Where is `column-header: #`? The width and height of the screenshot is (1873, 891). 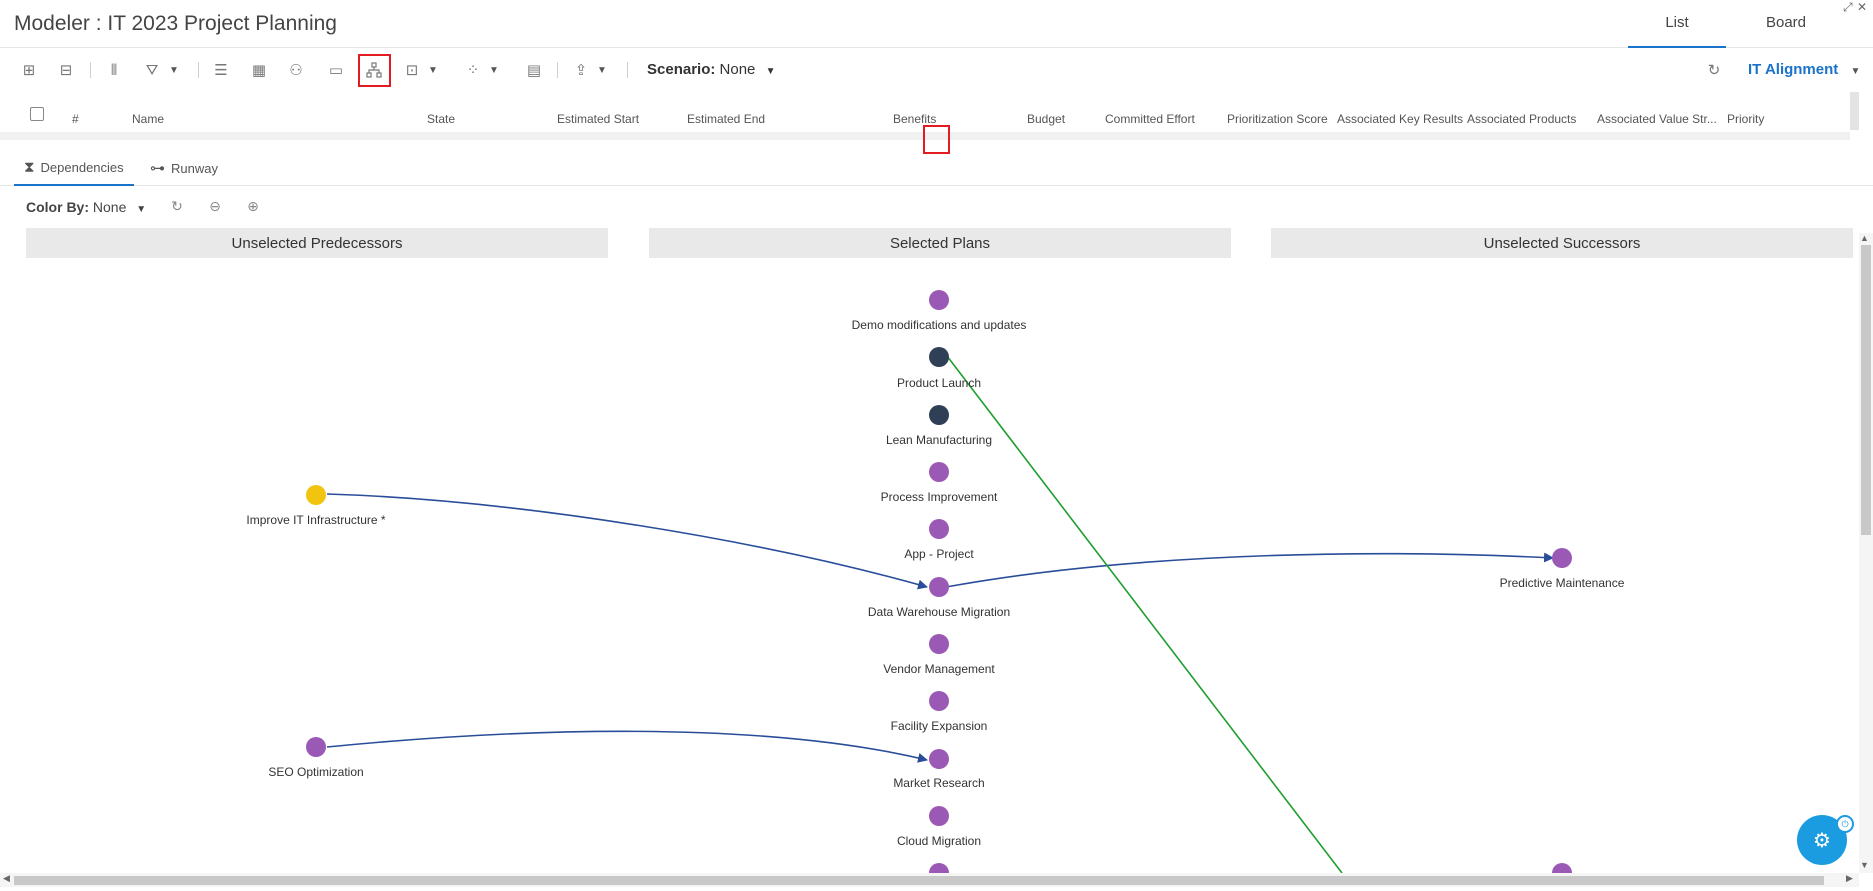
column-header: # is located at coordinates (75, 119).